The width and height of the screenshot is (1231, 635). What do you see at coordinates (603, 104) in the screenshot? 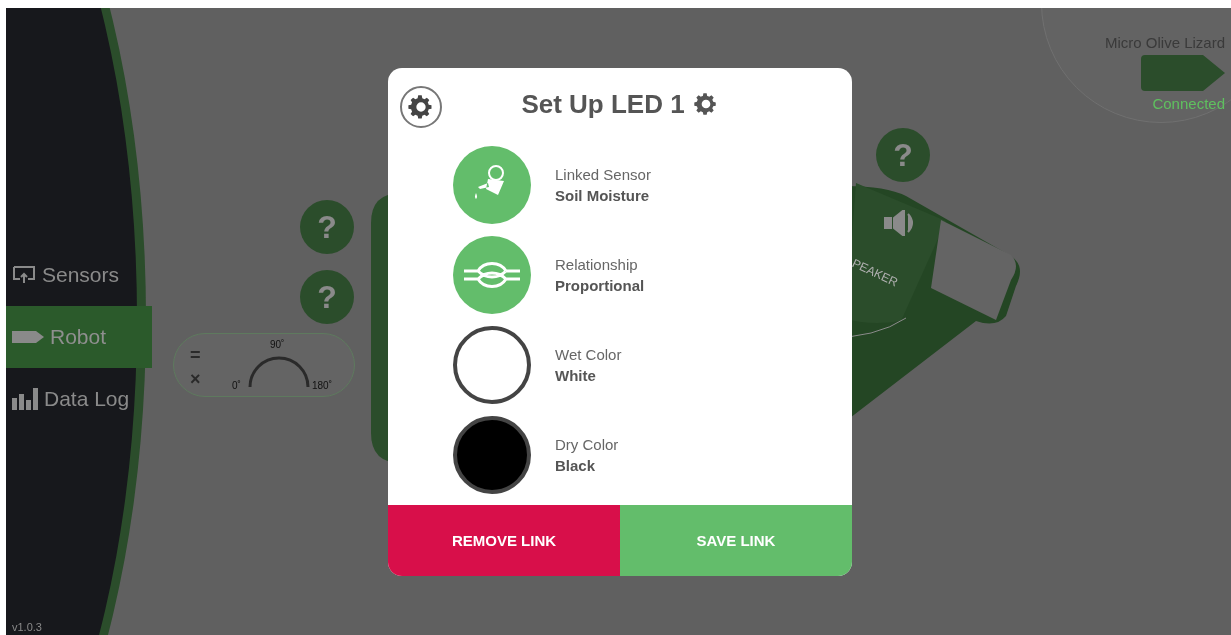
I see `dialog-title: Set Up LED 1` at bounding box center [603, 104].